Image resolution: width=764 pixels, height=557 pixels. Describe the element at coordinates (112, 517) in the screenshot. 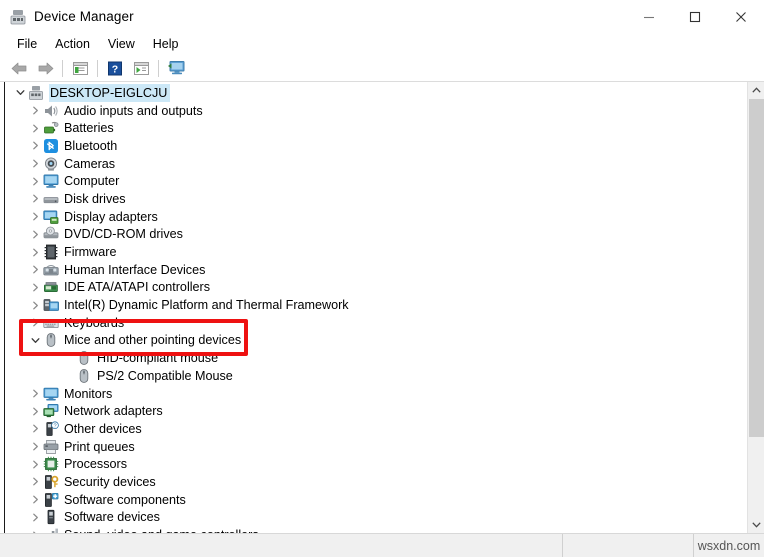

I see `tree-item-label: Software devices` at that location.